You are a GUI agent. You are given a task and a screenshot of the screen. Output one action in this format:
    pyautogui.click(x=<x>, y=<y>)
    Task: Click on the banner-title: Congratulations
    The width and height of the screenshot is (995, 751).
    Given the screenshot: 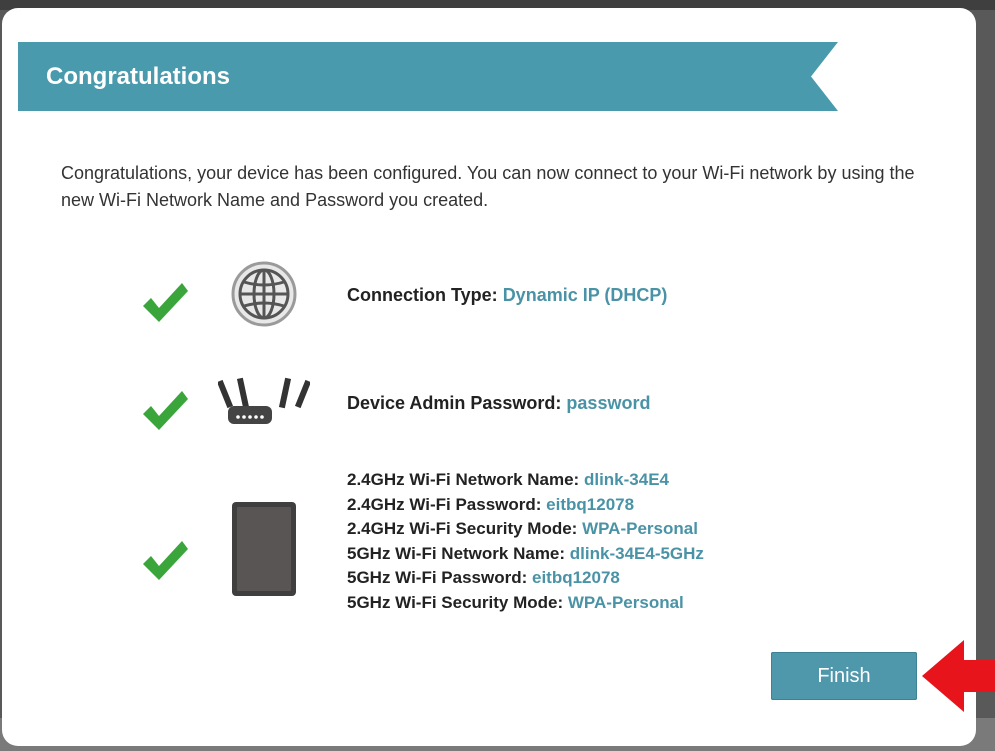 What is the action you would take?
    pyautogui.click(x=138, y=76)
    